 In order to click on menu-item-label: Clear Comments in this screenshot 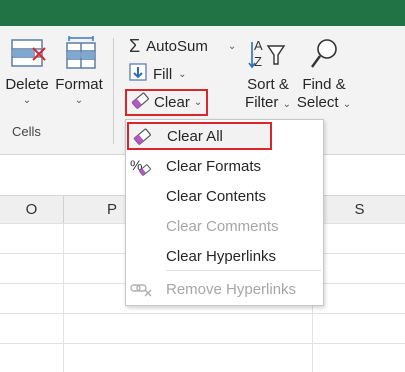, I will do `click(222, 226)`.